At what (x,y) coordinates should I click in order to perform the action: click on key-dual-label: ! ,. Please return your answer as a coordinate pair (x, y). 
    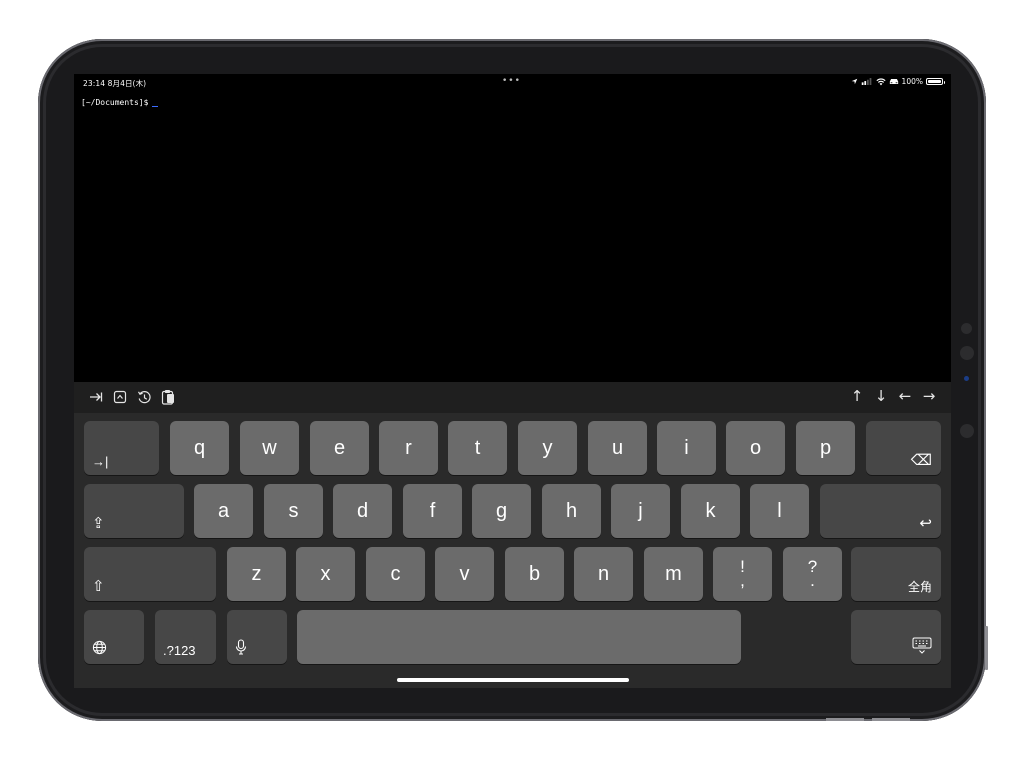
    Looking at the image, I should click on (742, 574).